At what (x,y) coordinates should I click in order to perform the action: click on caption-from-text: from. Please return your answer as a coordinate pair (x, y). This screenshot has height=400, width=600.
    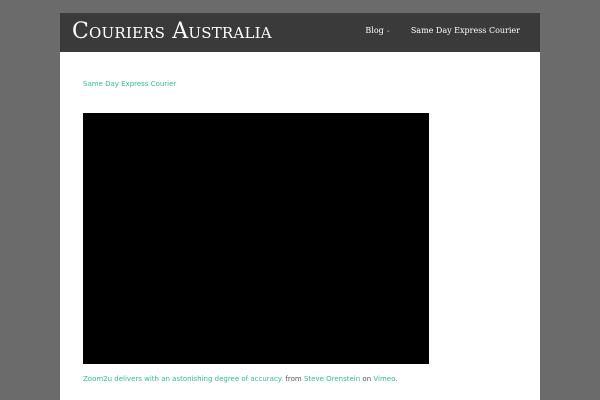
    Looking at the image, I should click on (293, 379).